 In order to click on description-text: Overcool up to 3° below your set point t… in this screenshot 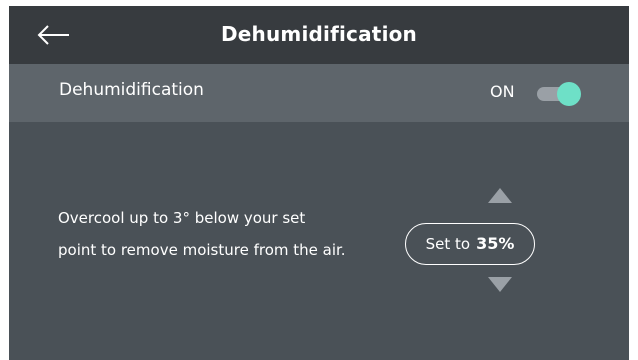, I will do `click(238, 234)`.